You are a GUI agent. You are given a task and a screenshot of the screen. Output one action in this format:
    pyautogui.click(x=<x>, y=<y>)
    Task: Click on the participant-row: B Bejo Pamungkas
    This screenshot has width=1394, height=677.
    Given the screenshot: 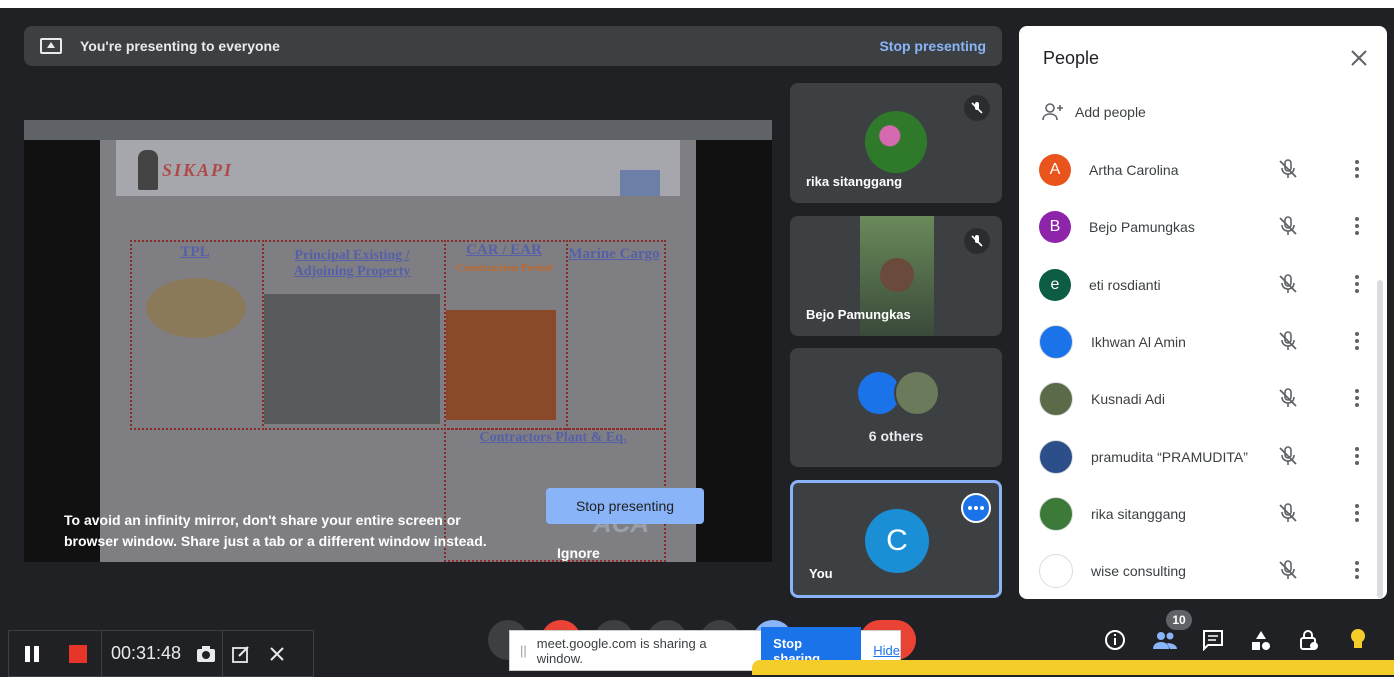 What is the action you would take?
    pyautogui.click(x=1199, y=227)
    